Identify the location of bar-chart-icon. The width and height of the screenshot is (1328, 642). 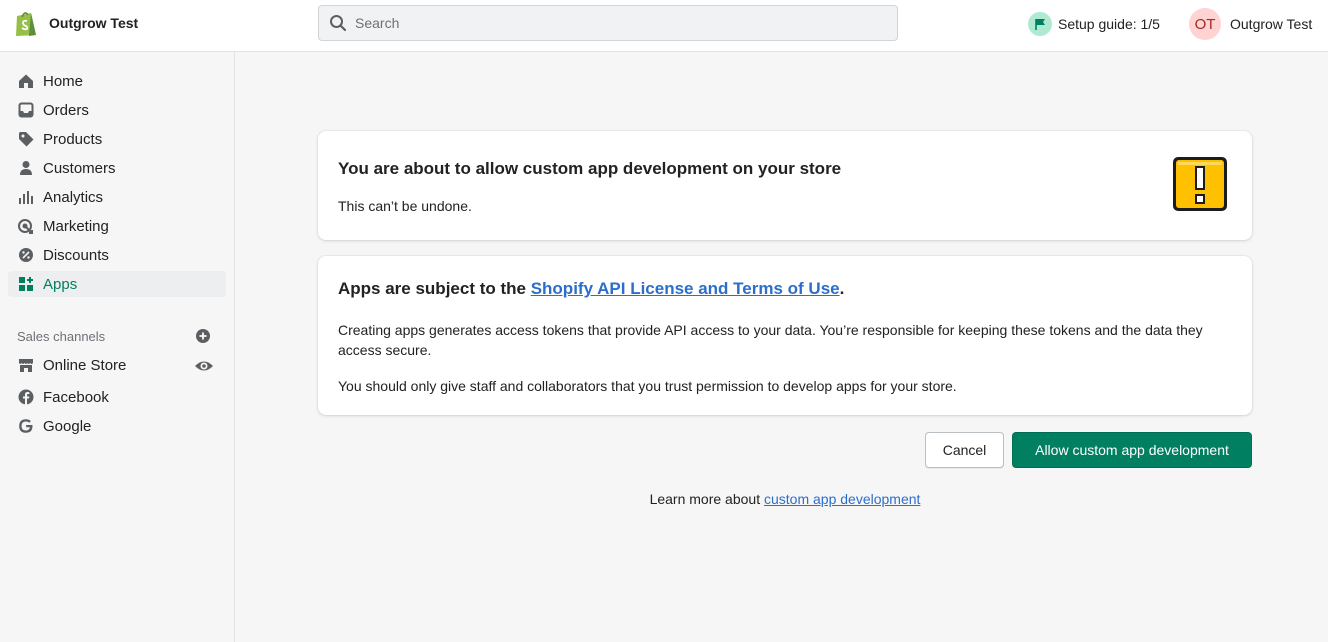
(26, 197).